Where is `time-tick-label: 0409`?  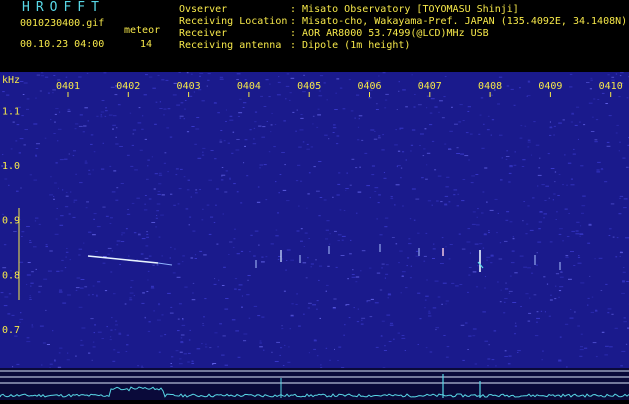 time-tick-label: 0409 is located at coordinates (550, 86).